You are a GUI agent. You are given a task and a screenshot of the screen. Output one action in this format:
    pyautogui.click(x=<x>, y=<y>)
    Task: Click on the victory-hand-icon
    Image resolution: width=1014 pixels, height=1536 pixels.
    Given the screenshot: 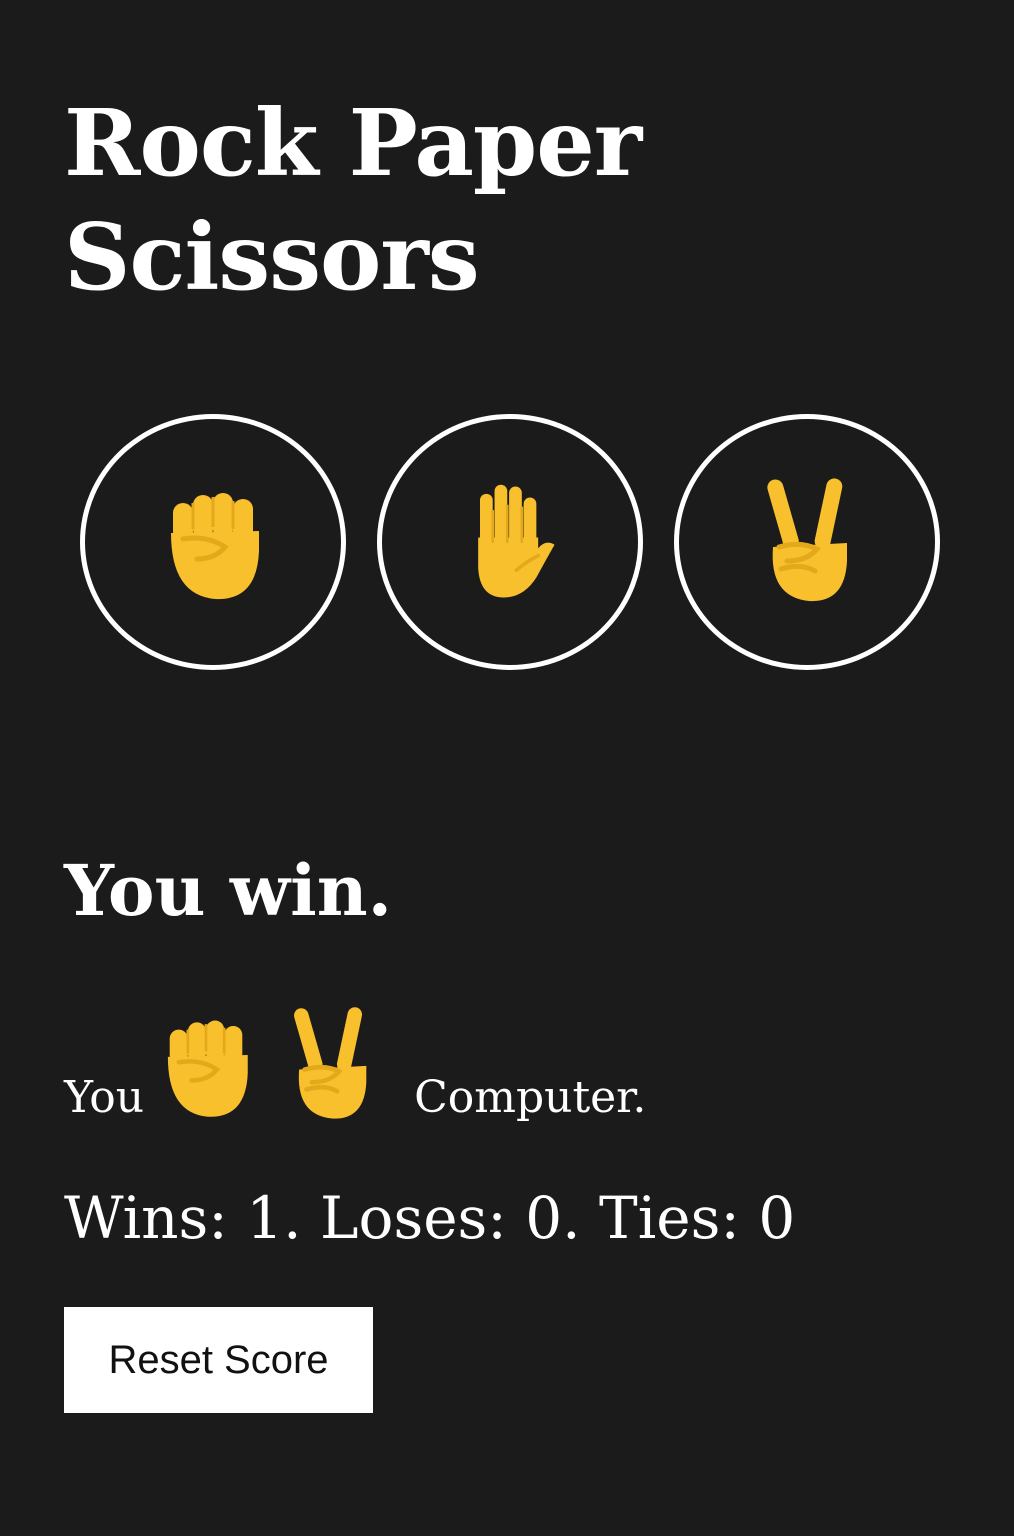 What is the action you would take?
    pyautogui.click(x=807, y=542)
    